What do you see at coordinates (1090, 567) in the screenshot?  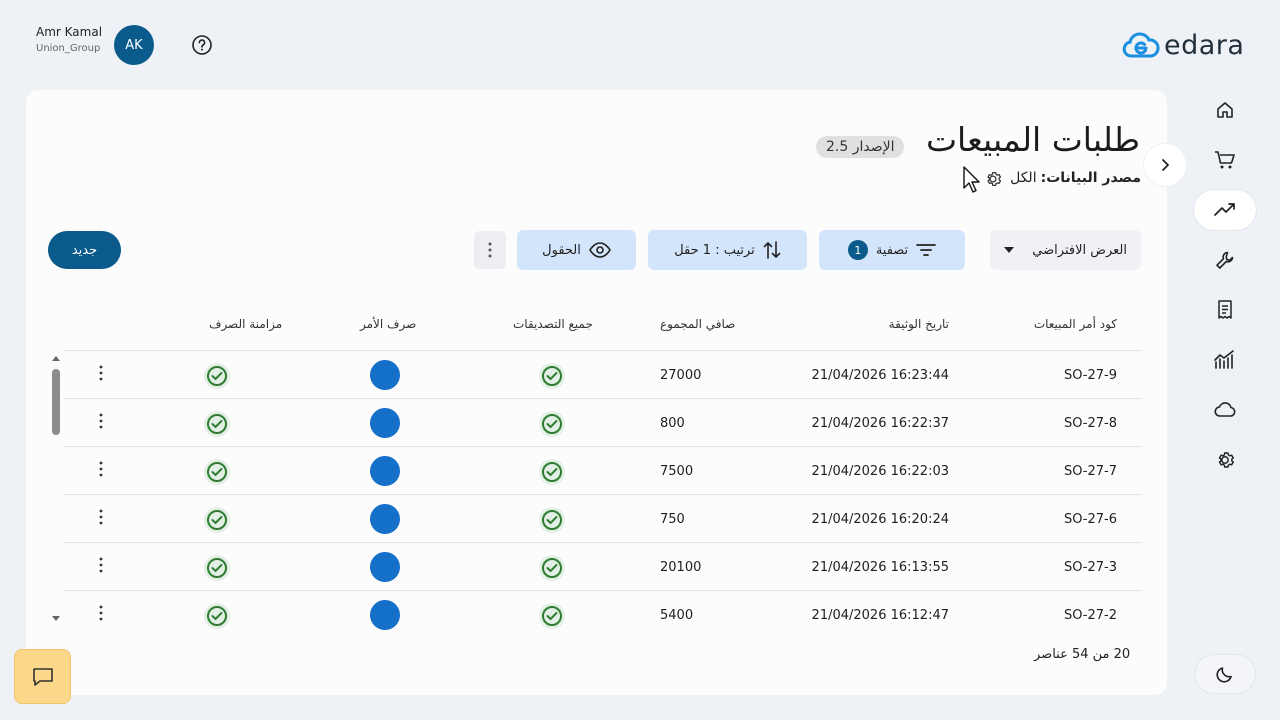 I see `cell-code: SO-27-3` at bounding box center [1090, 567].